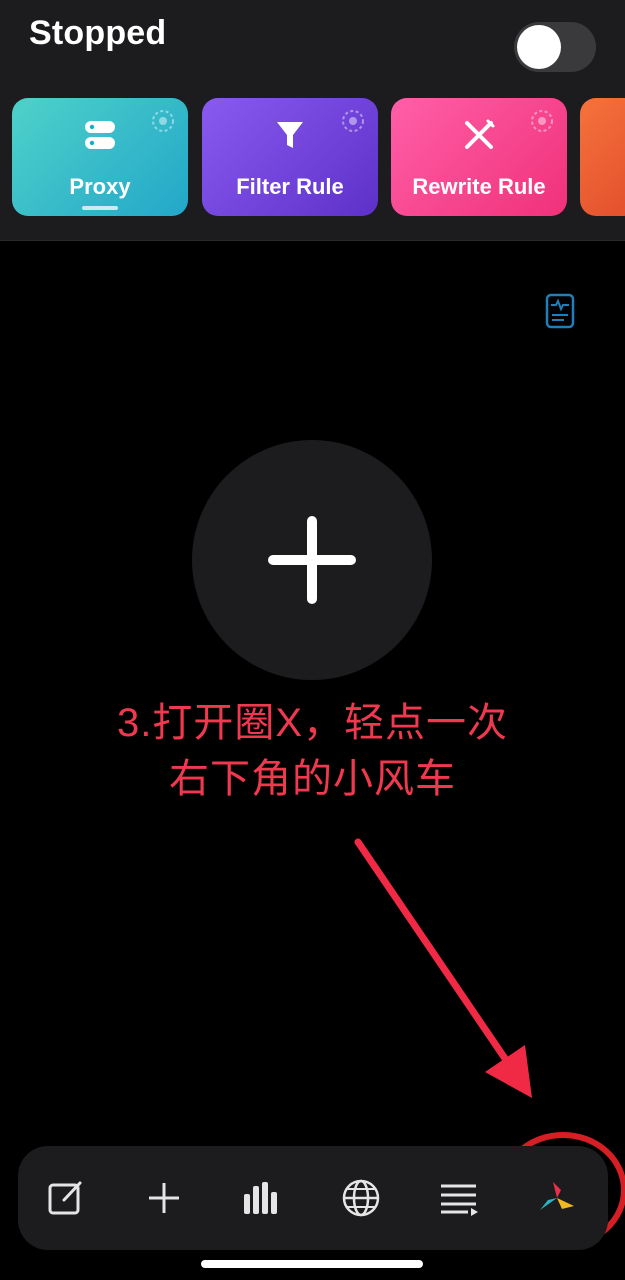 Image resolution: width=625 pixels, height=1280 pixels. What do you see at coordinates (66, 1198) in the screenshot?
I see `edit-icon` at bounding box center [66, 1198].